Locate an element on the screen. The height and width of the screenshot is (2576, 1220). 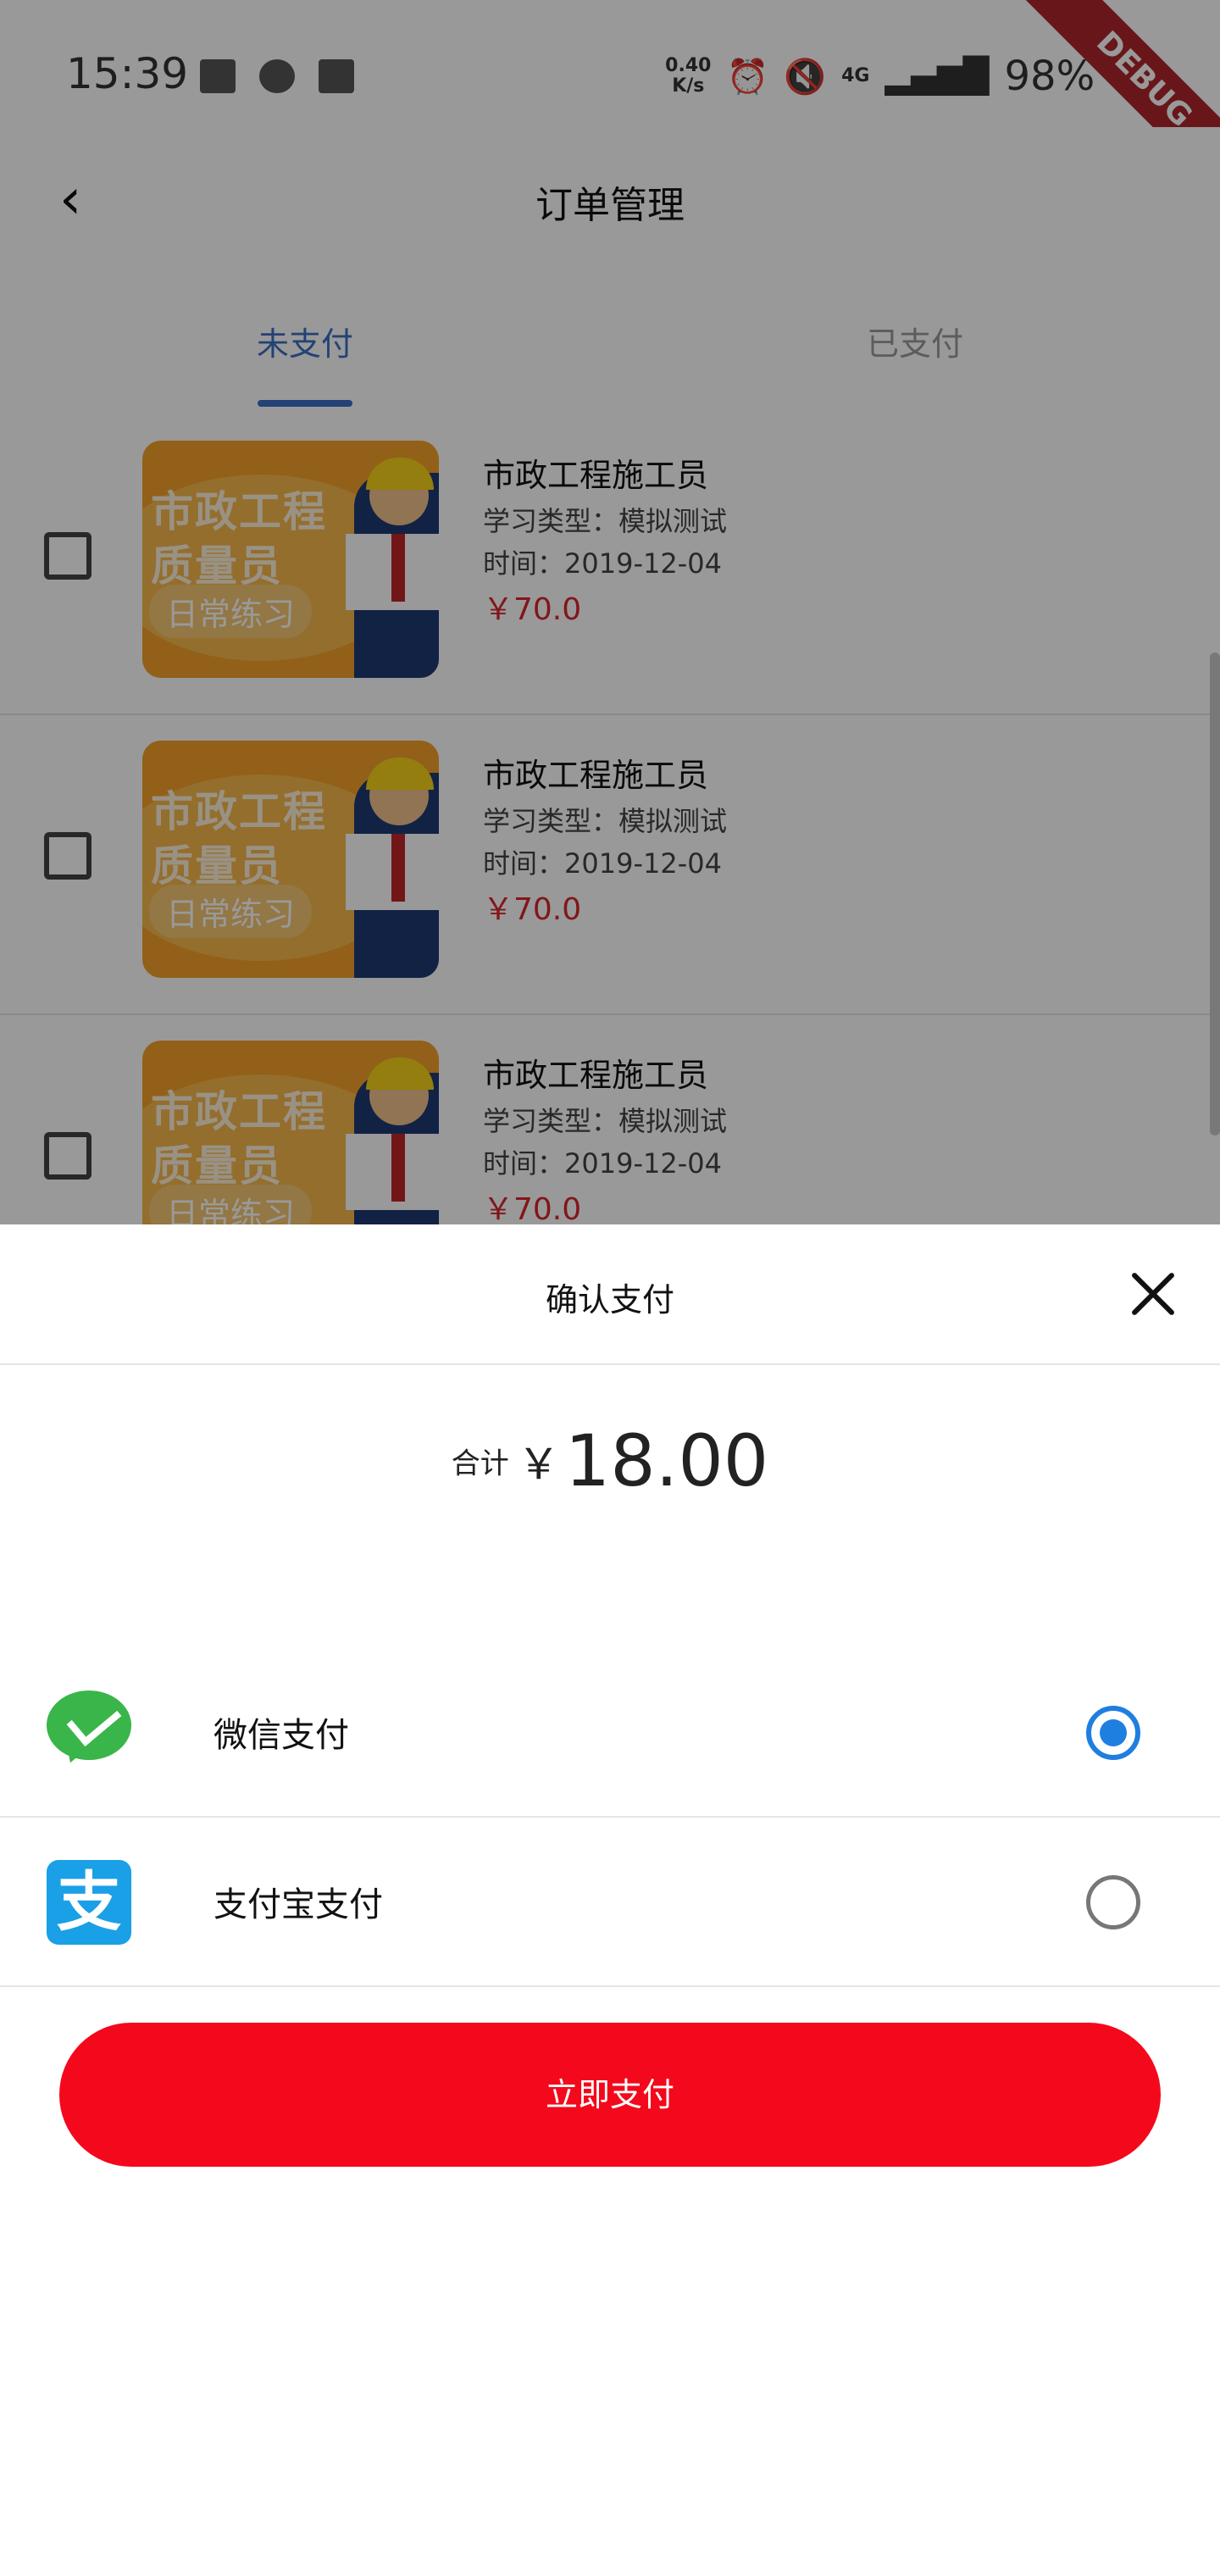
total-label: 合计 is located at coordinates (480, 1463).